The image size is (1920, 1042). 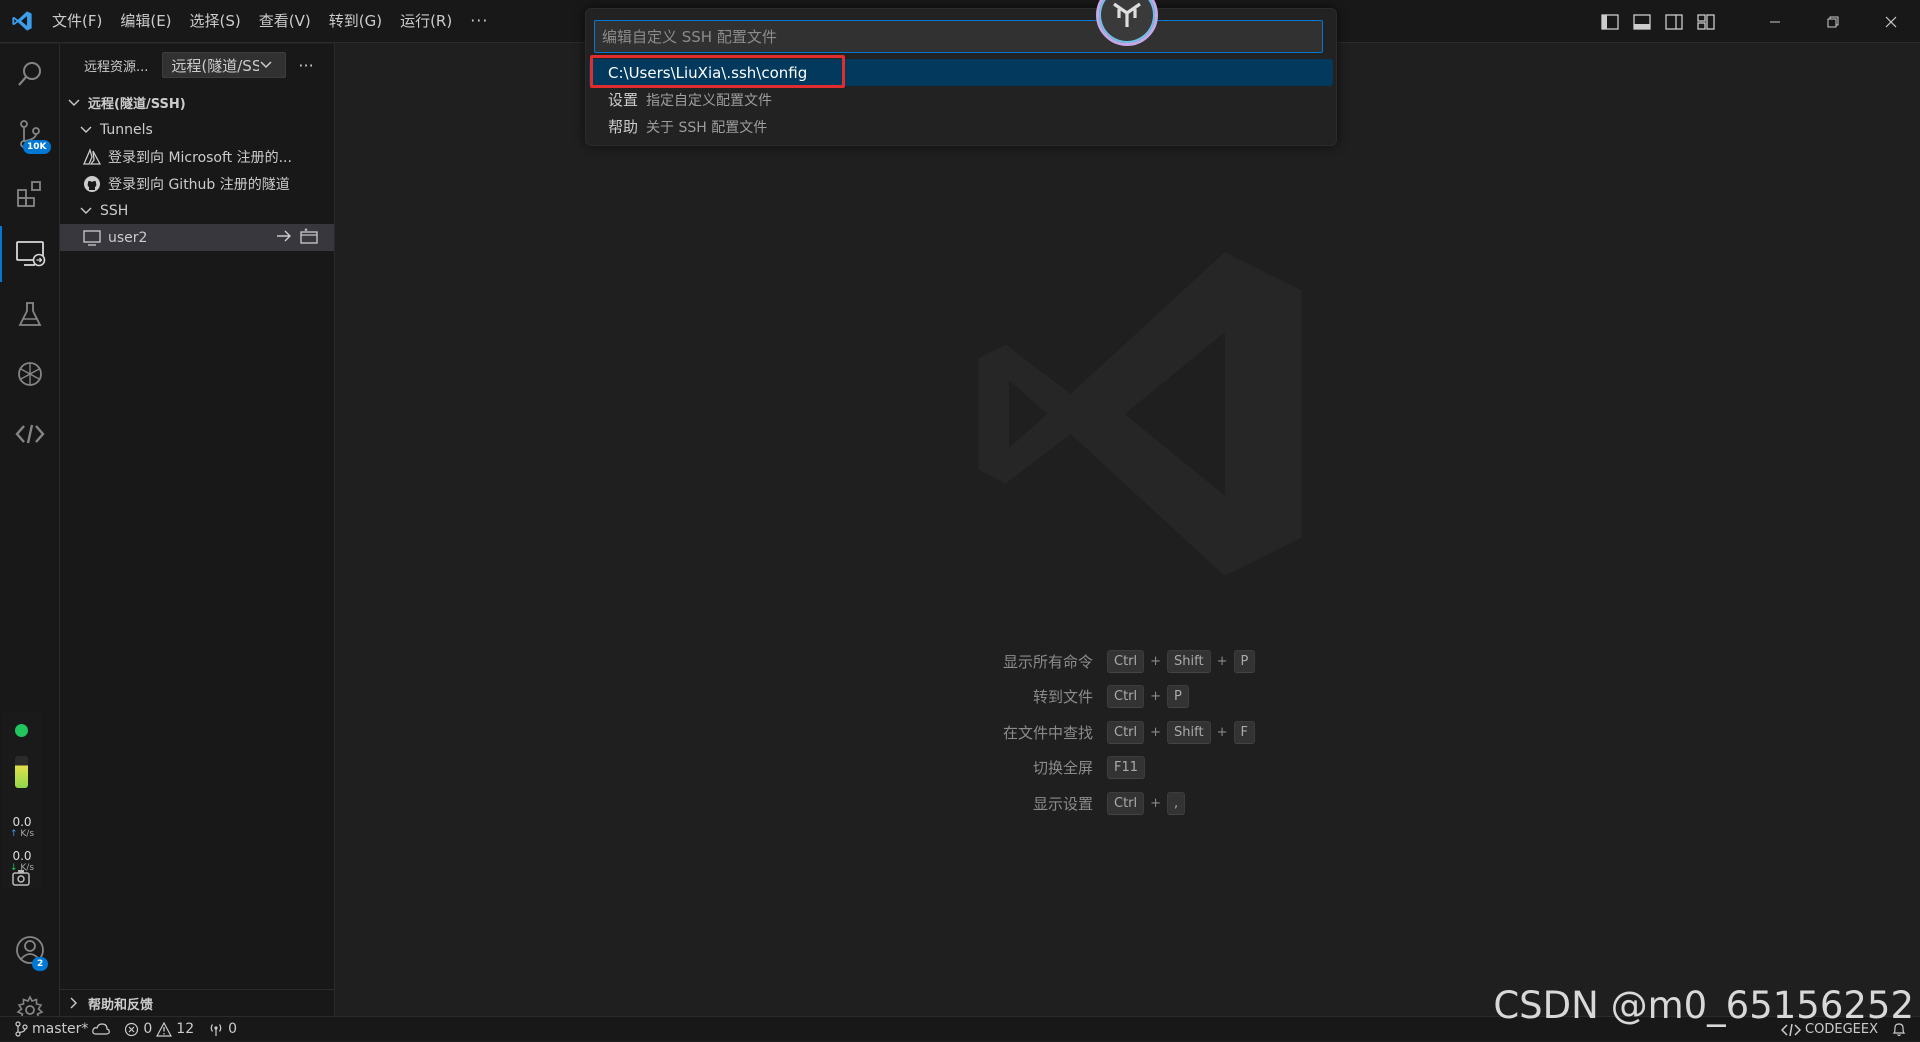 What do you see at coordinates (1703, 1005) in the screenshot?
I see `csdn-watermark: CSDN @m0_65156252` at bounding box center [1703, 1005].